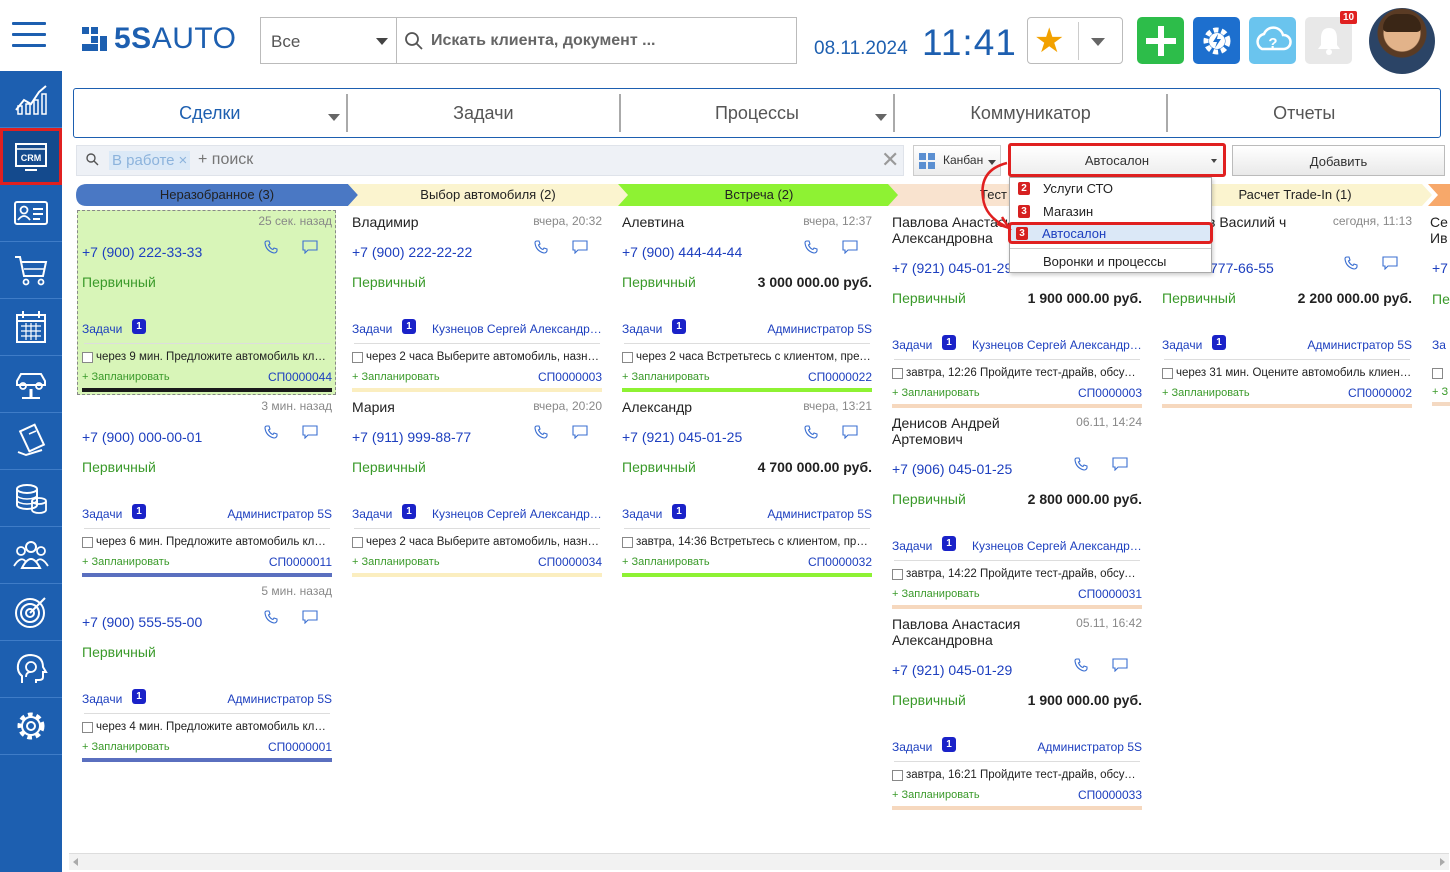  What do you see at coordinates (31, 726) in the screenshot?
I see `sidebar-item-settings` at bounding box center [31, 726].